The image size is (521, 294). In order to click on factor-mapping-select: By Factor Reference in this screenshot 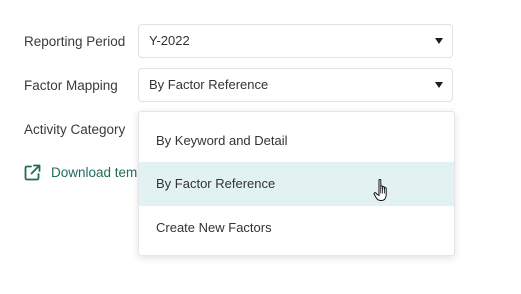, I will do `click(295, 85)`.